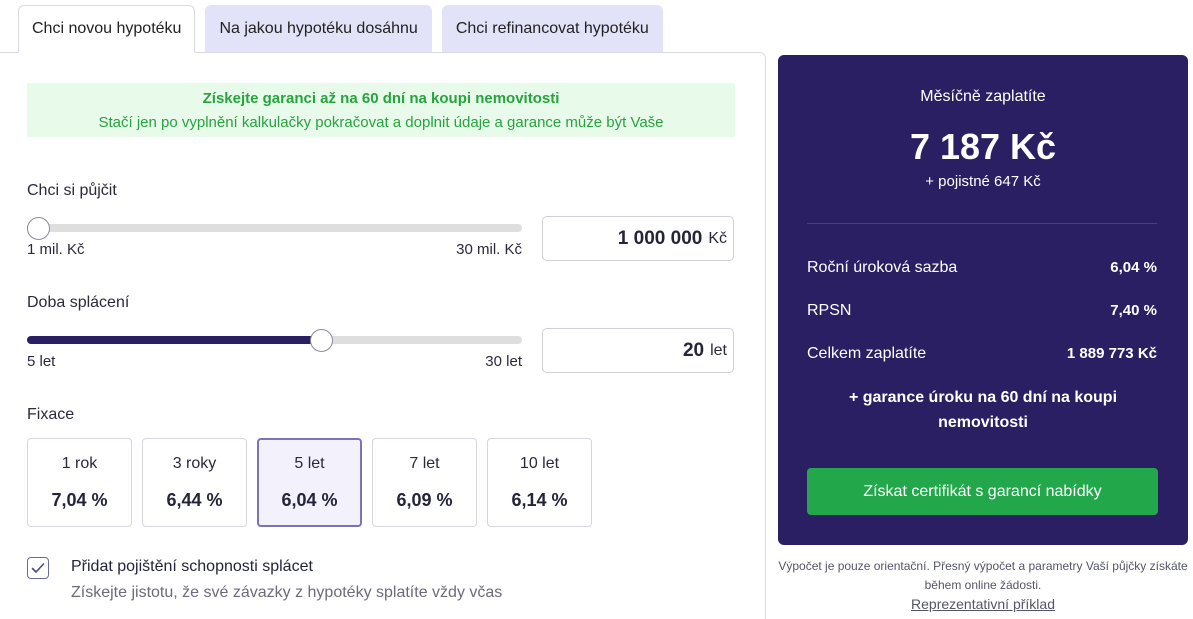 Image resolution: width=1193 pixels, height=619 pixels. What do you see at coordinates (982, 354) in the screenshot?
I see `summary-row-total: Celkem zaplatíte 1 889 773 Kč` at bounding box center [982, 354].